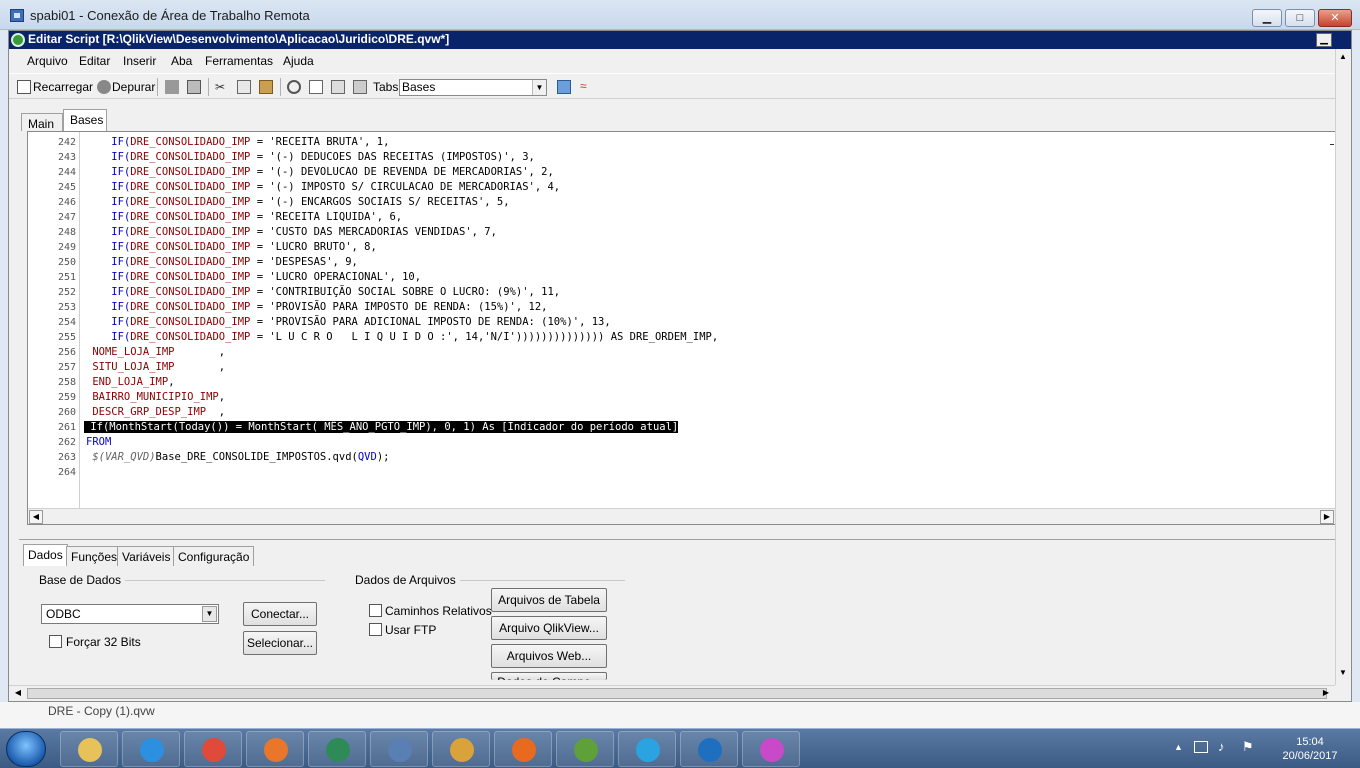 This screenshot has width=1360, height=768. Describe the element at coordinates (222, 87) in the screenshot. I see `cut-icon: ✂` at that location.